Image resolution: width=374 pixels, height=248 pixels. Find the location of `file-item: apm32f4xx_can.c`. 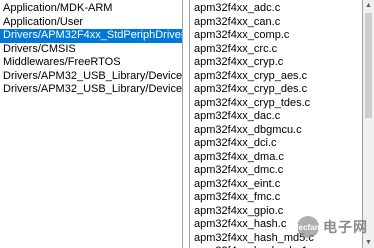

file-item: apm32f4xx_can.c is located at coordinates (276, 23).